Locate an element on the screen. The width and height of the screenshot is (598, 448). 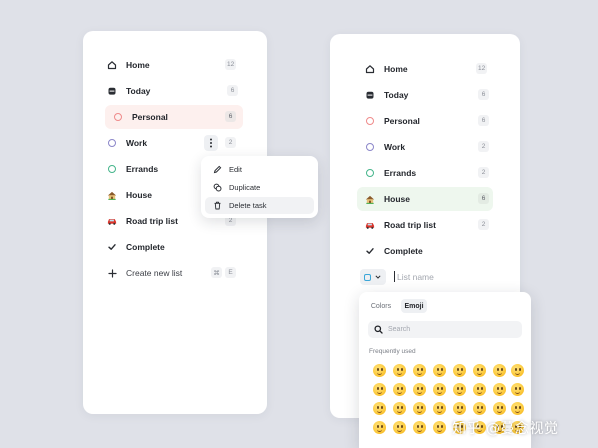
sidebar-item-house: House 6 is located at coordinates (425, 199).